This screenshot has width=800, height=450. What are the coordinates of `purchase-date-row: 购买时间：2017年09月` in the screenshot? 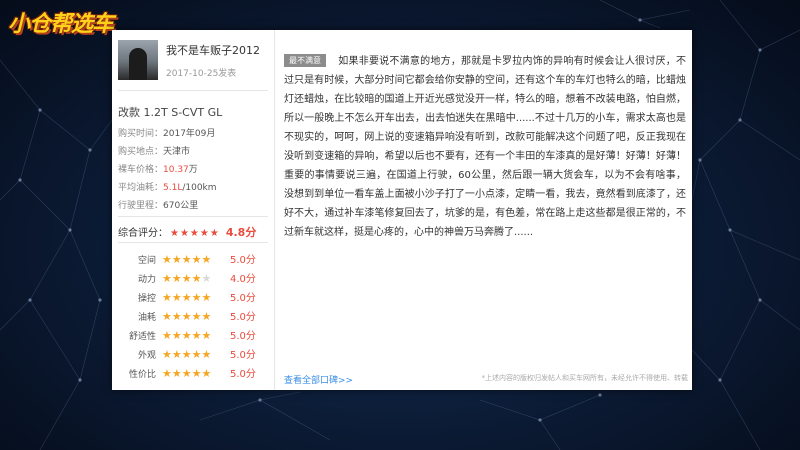 It's located at (167, 134).